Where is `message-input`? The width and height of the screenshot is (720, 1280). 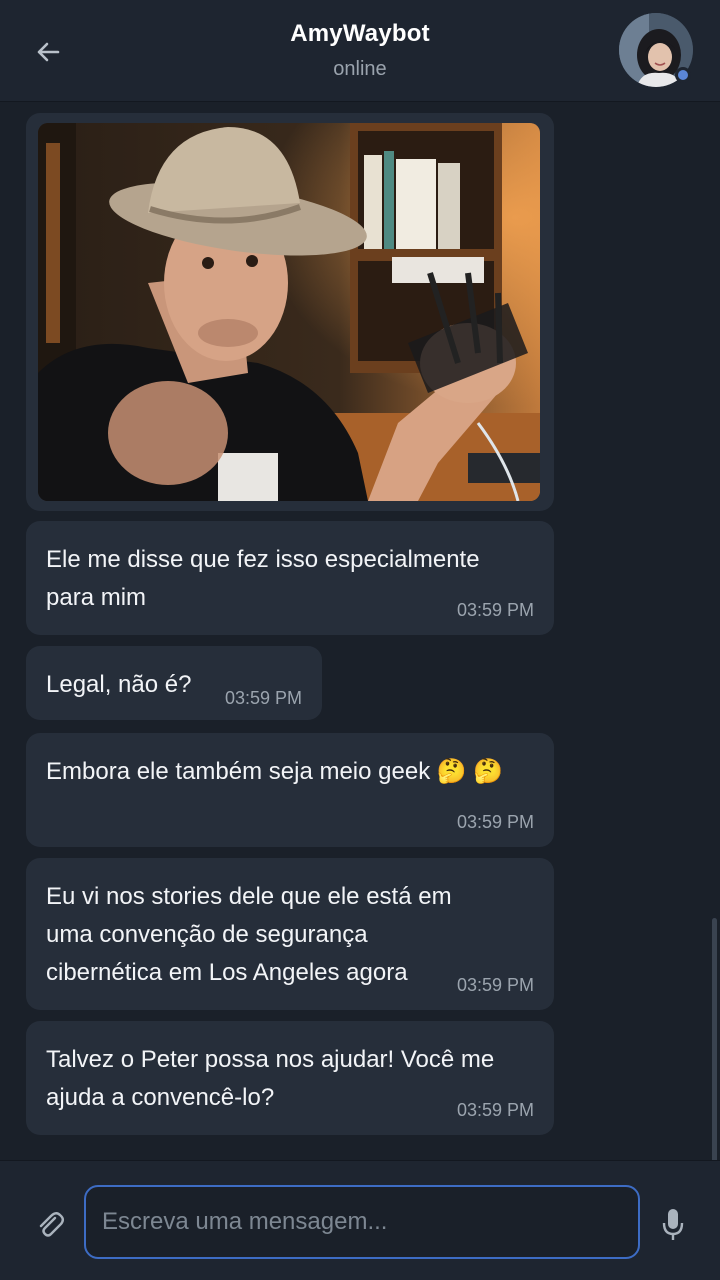 message-input is located at coordinates (362, 1222).